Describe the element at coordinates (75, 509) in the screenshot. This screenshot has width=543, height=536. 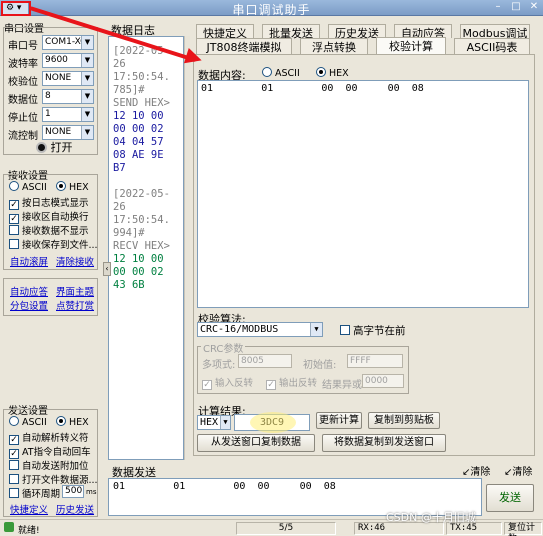
I see `history-send-link: 历史发送` at that location.